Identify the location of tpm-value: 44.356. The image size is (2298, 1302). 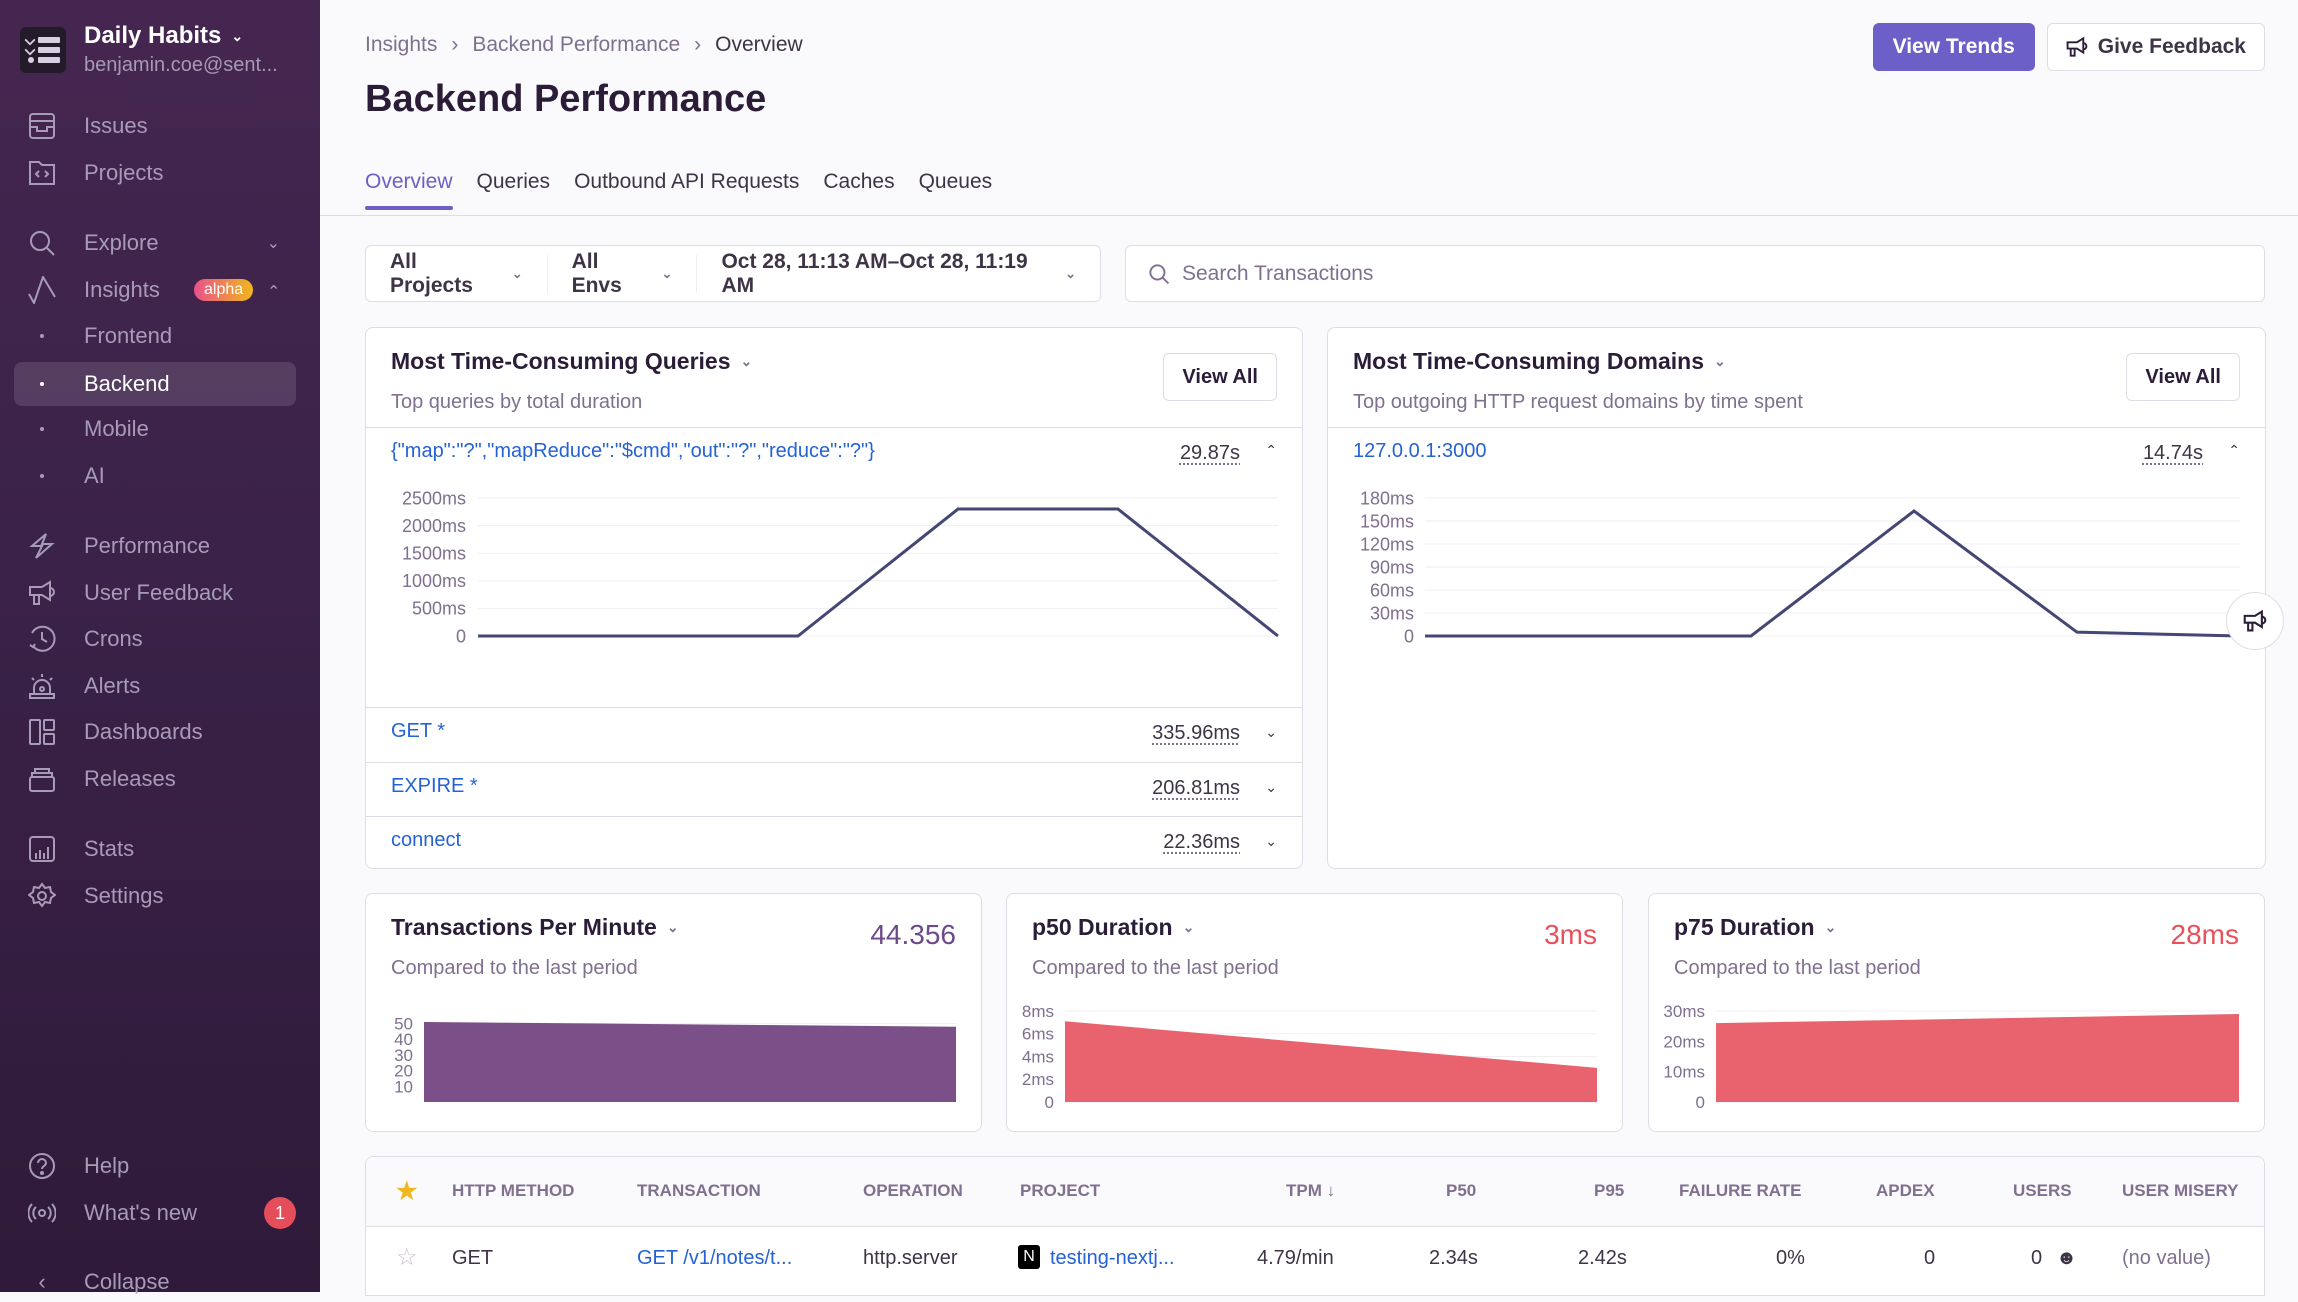
(913, 934).